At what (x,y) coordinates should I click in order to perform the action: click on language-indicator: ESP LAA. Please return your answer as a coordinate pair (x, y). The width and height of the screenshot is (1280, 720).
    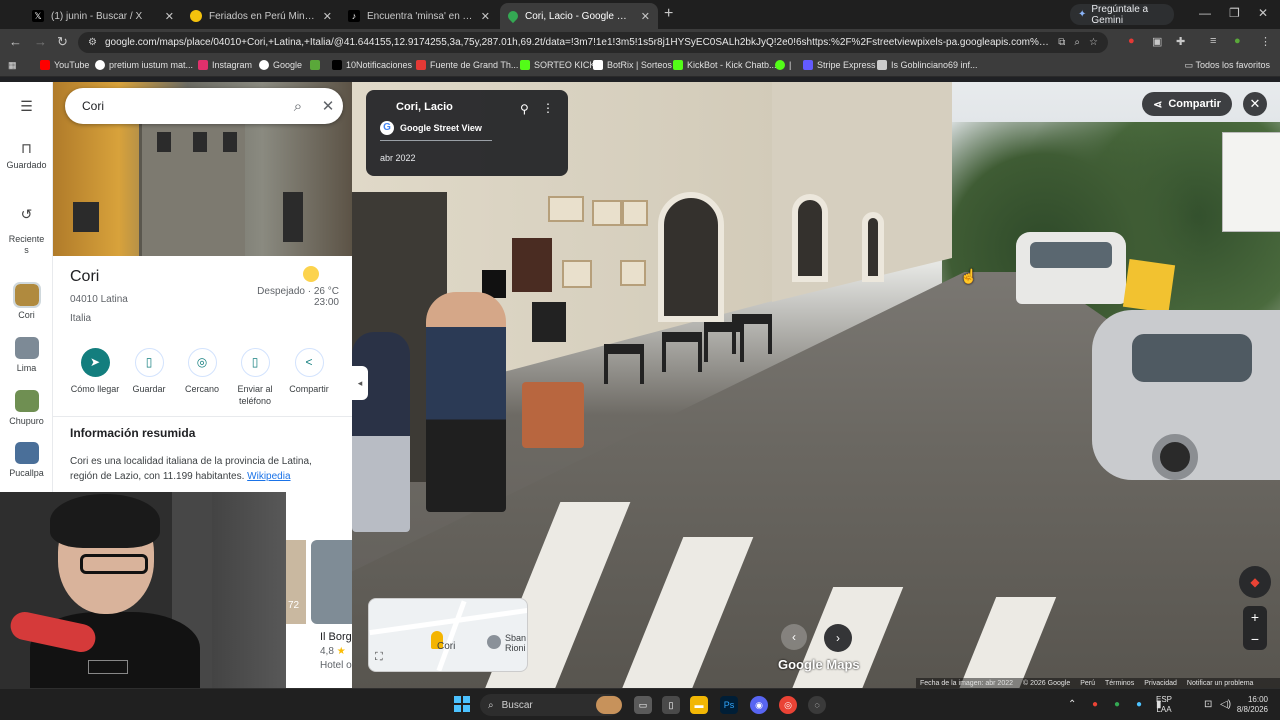
    Looking at the image, I should click on (1164, 705).